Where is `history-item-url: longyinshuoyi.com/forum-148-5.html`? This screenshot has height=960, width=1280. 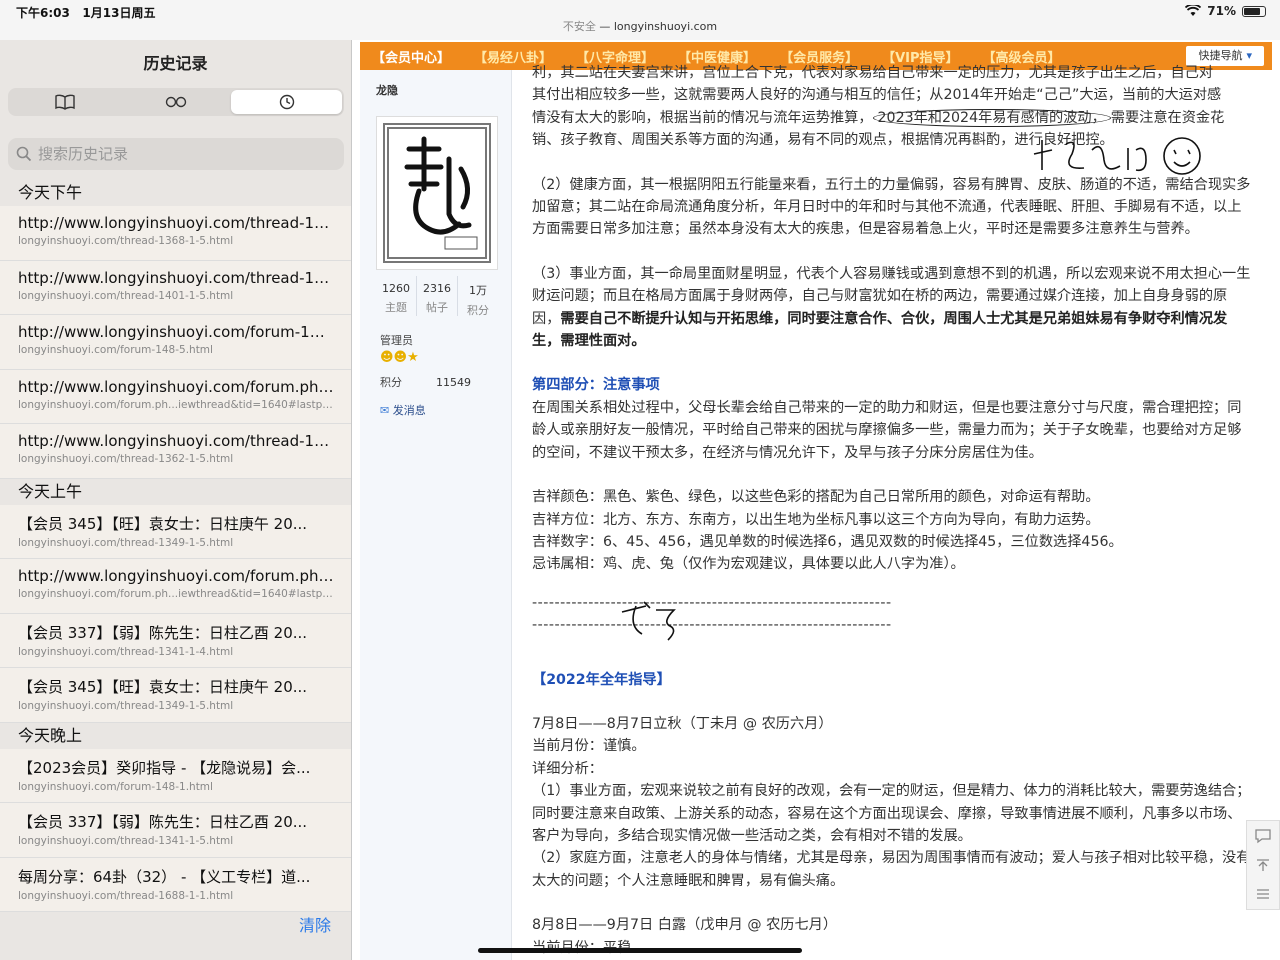
history-item-url: longyinshuoyi.com/forum-148-5.html is located at coordinates (115, 350).